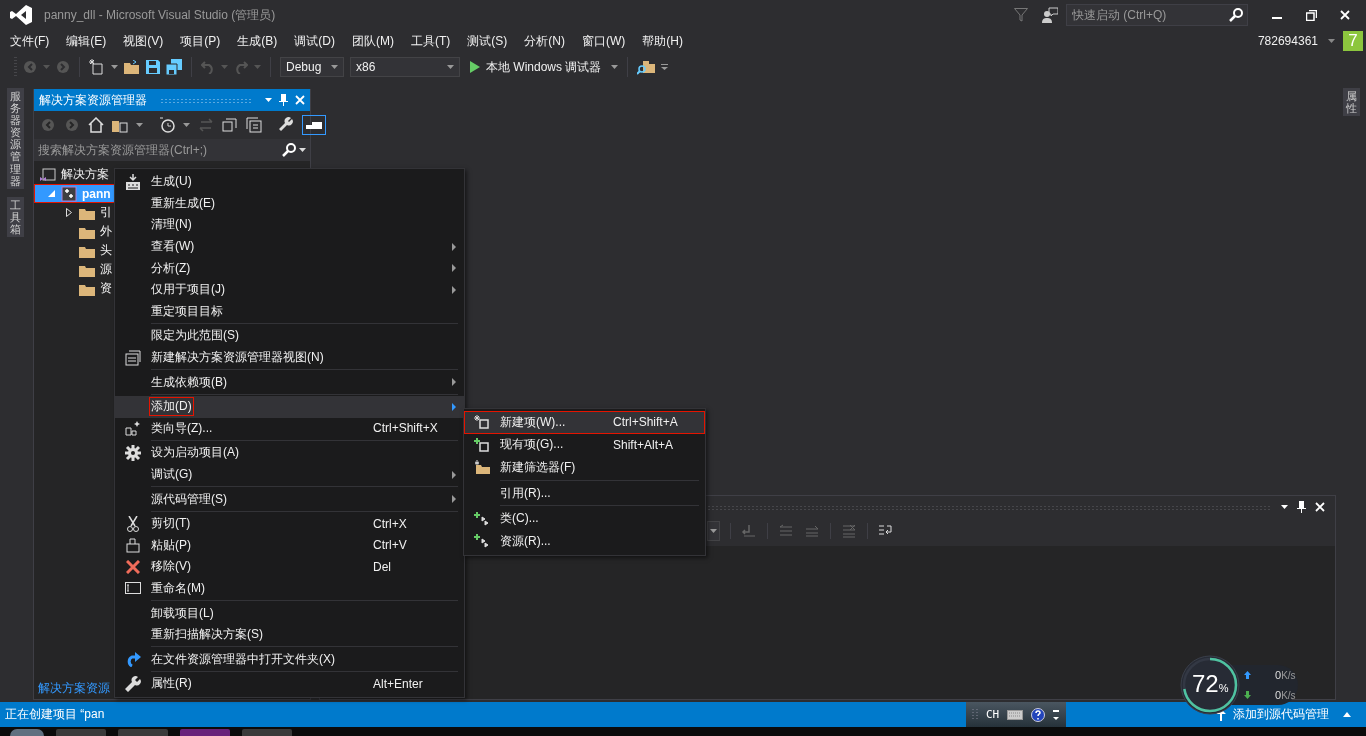 This screenshot has height=736, width=1366. Describe the element at coordinates (1285, 675) in the screenshot. I see `upload-speed: 0K/s` at that location.